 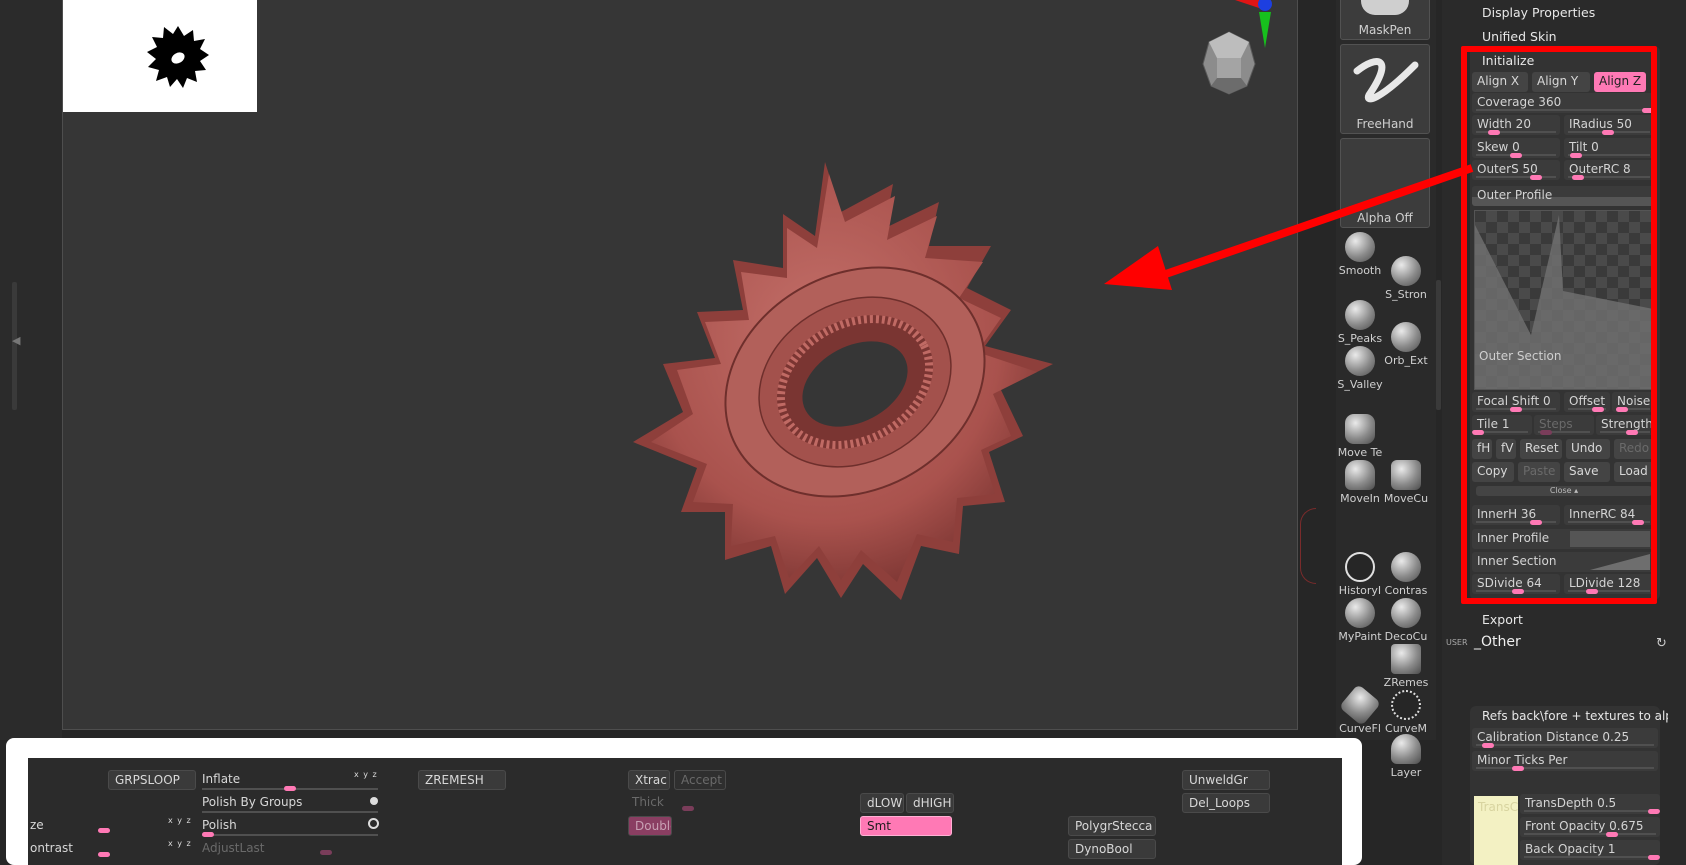 I want to click on ldivide-slider: LDivide 128, so click(x=1609, y=584).